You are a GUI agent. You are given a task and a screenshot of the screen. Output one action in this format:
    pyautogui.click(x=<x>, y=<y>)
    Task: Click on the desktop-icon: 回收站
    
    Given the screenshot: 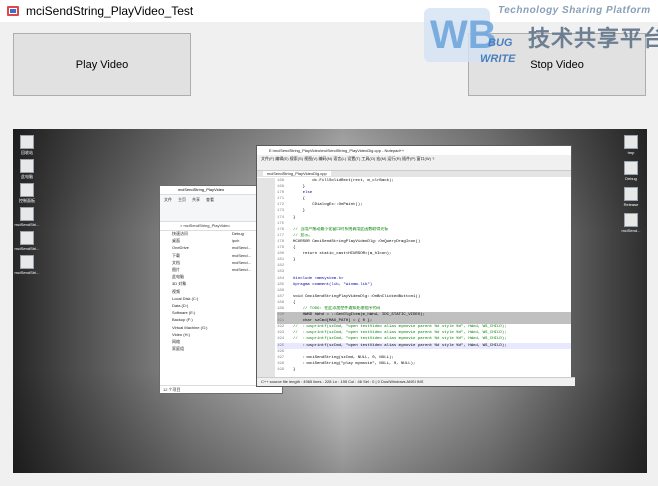 What is the action you would take?
    pyautogui.click(x=27, y=145)
    